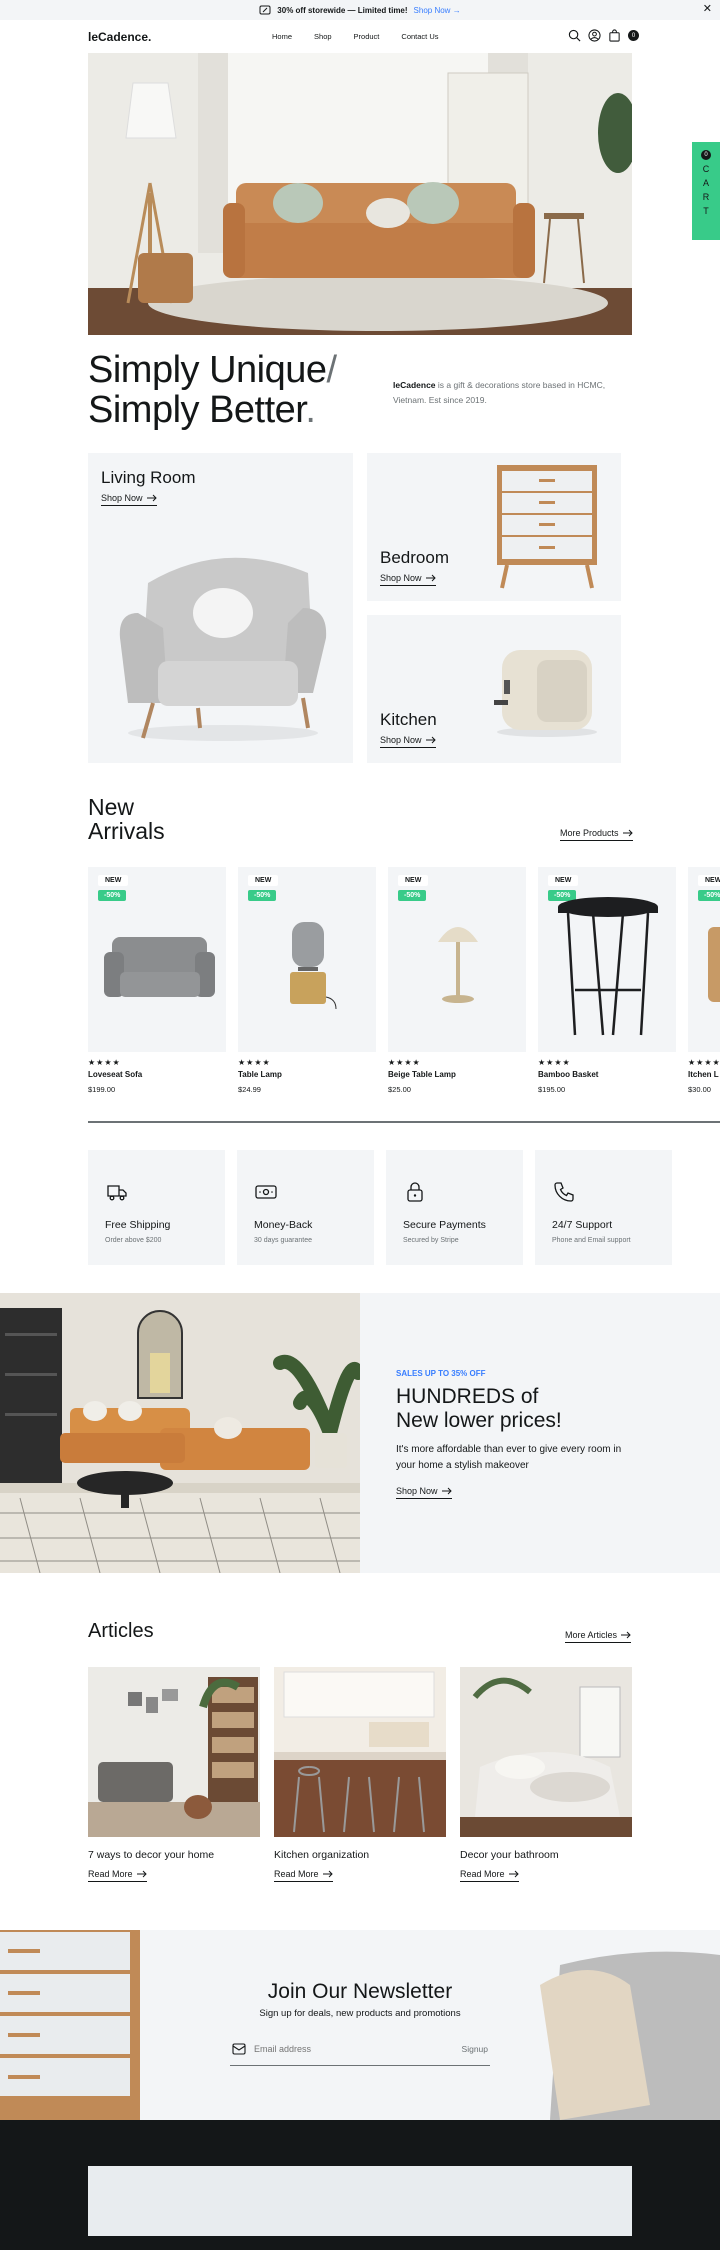 This screenshot has height=2250, width=720. I want to click on carousel-scrollbar, so click(404, 1122).